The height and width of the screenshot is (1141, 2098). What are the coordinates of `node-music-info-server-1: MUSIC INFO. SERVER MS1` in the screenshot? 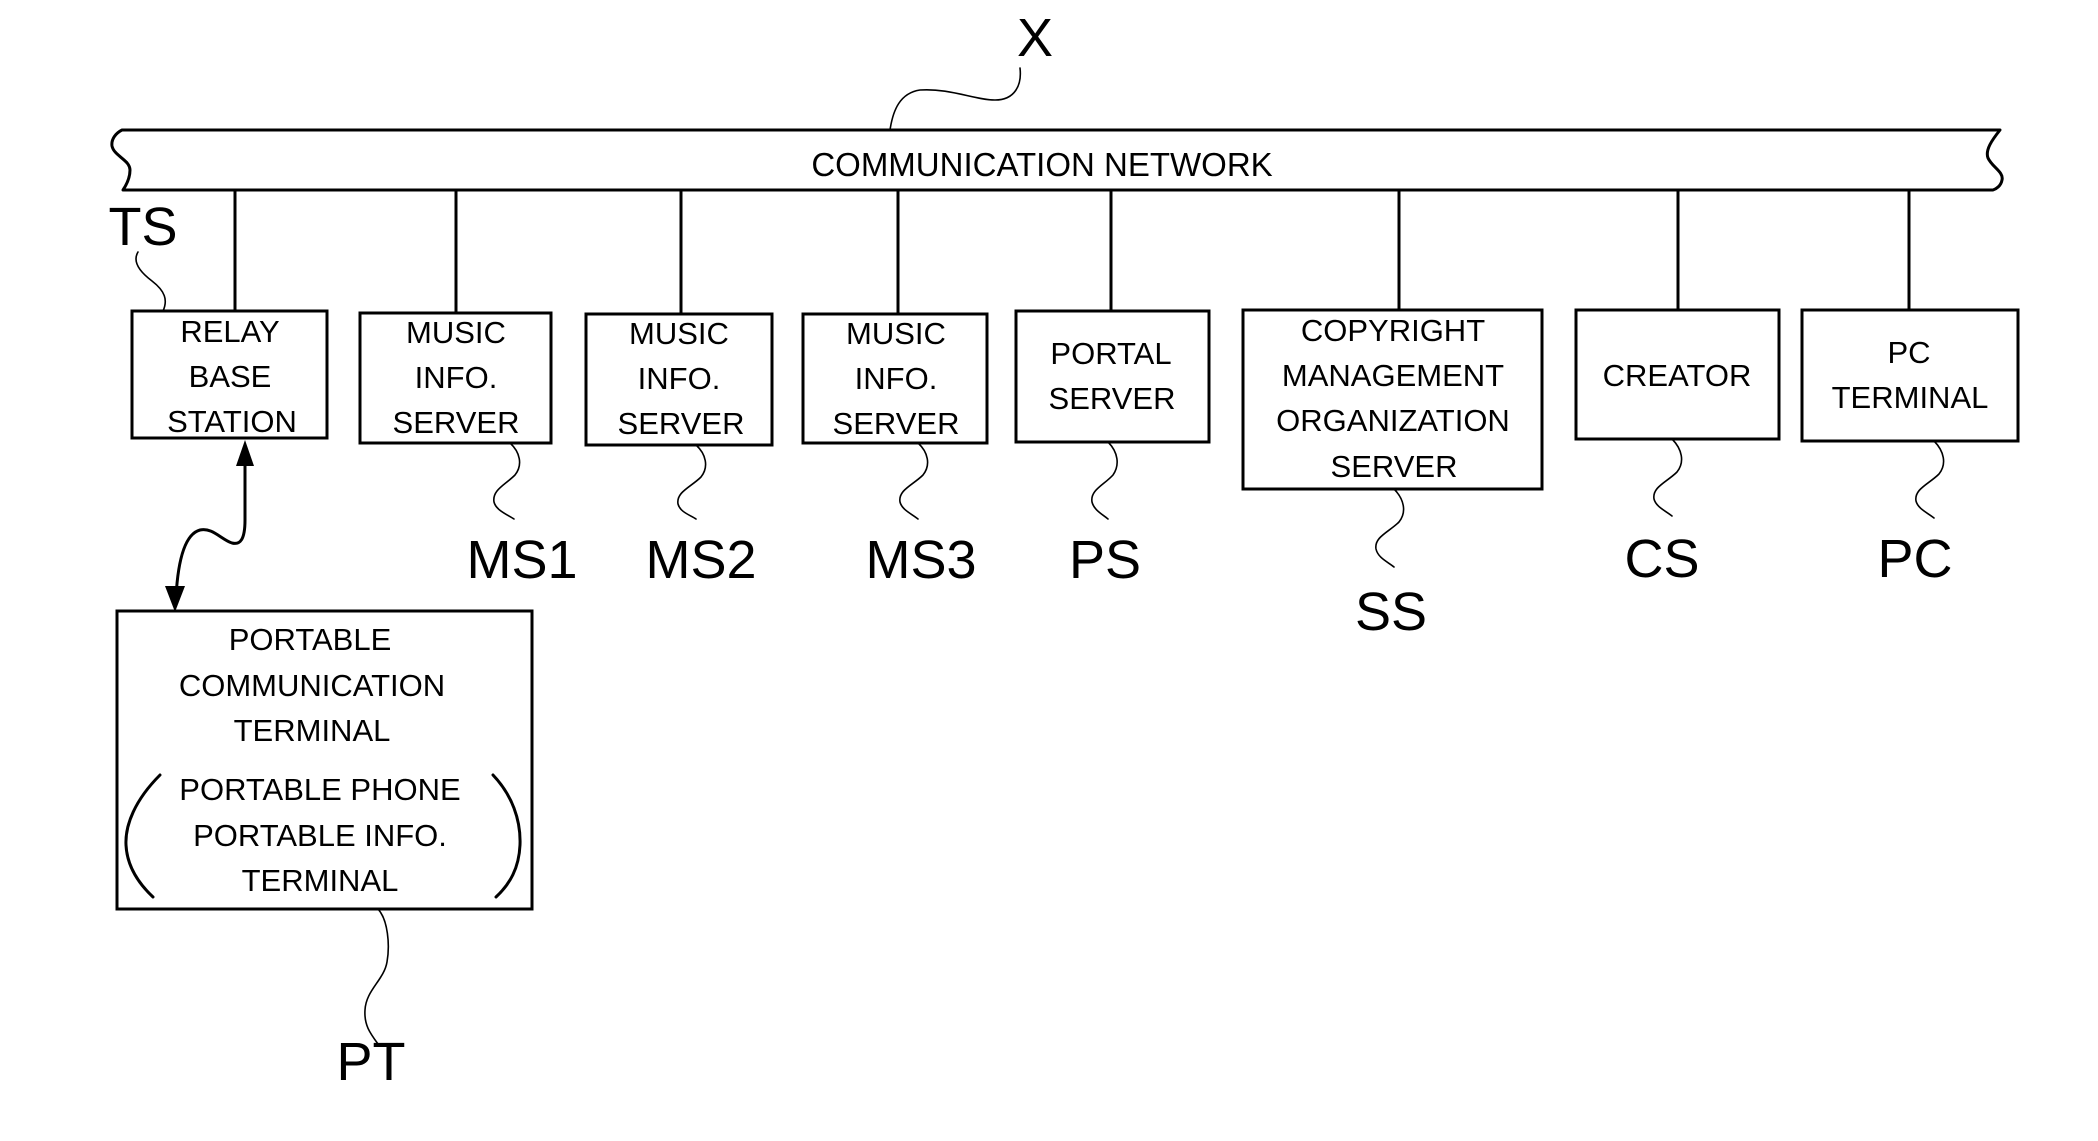 It's located at (468, 450).